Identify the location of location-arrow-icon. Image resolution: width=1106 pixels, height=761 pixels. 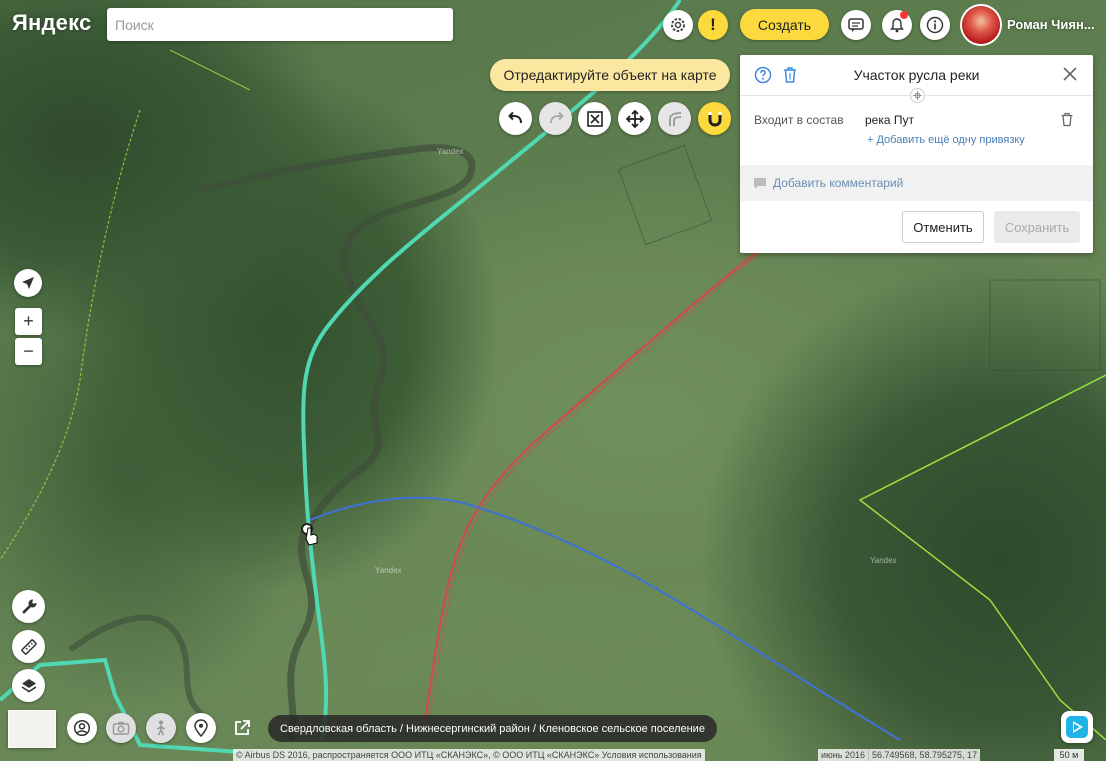
(28, 283).